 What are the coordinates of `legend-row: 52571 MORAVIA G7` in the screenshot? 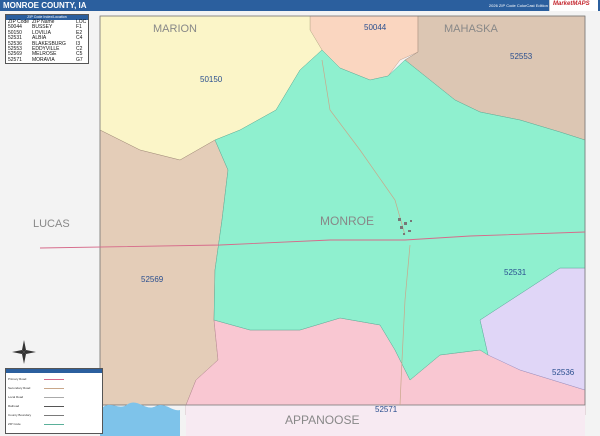 It's located at (47, 59).